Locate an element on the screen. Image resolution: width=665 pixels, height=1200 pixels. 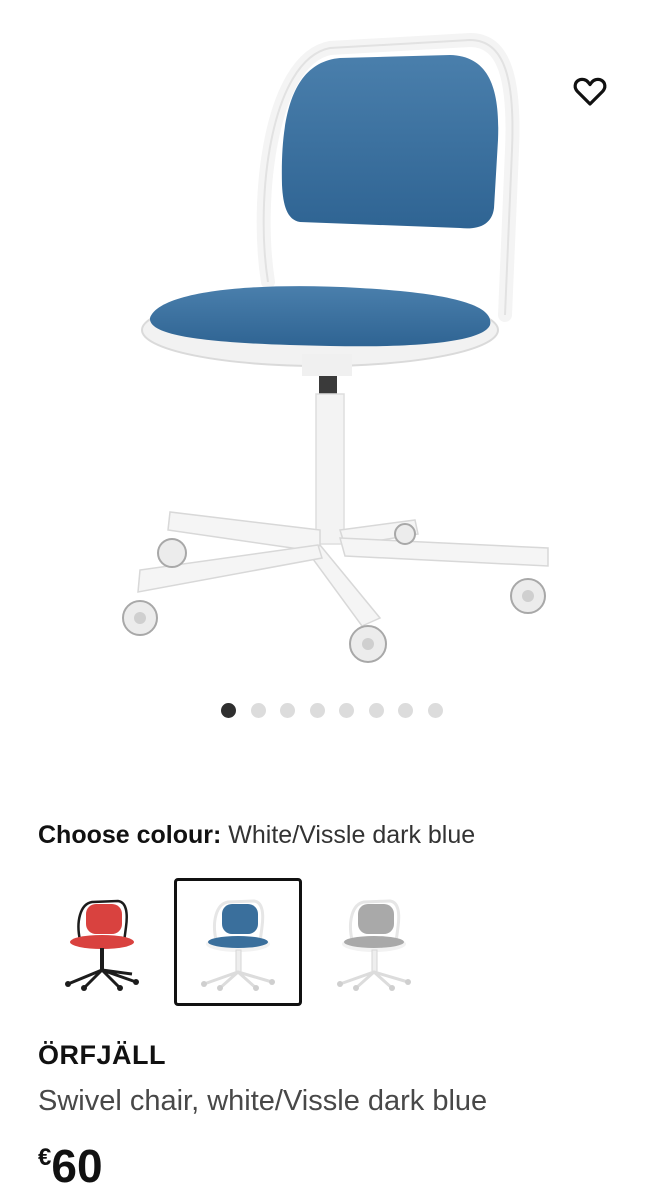
colour-option-white-blue is located at coordinates (238, 942).